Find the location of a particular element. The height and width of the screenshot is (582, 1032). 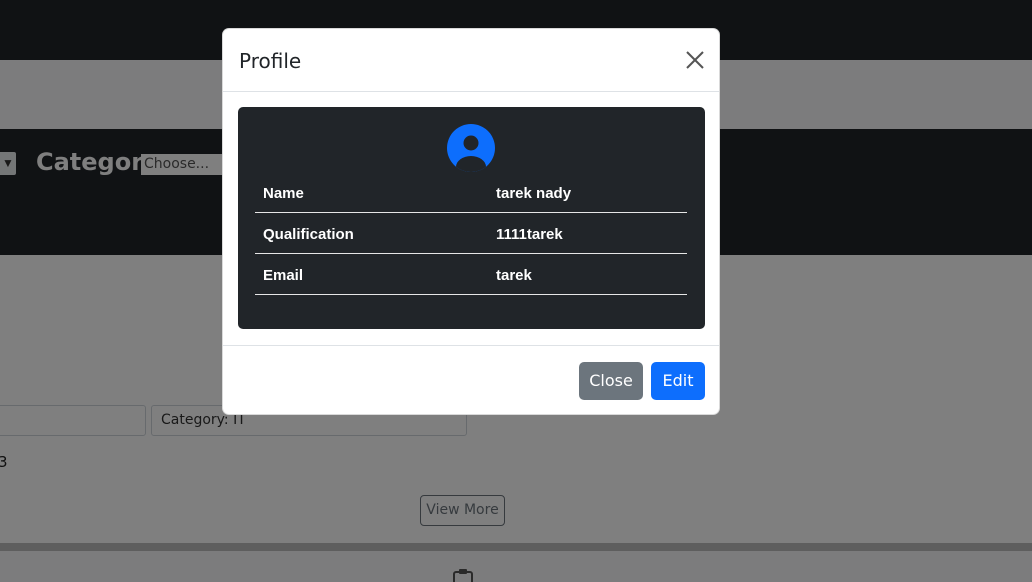

modal-header: Profile is located at coordinates (471, 60).